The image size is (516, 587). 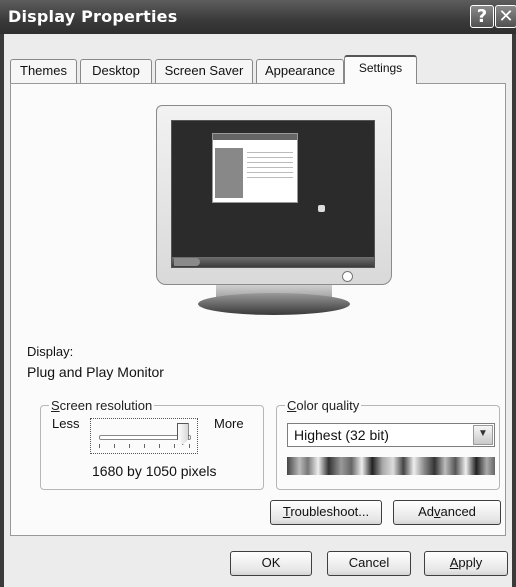 What do you see at coordinates (95, 372) in the screenshot?
I see `display-value: Plug and Play Monitor` at bounding box center [95, 372].